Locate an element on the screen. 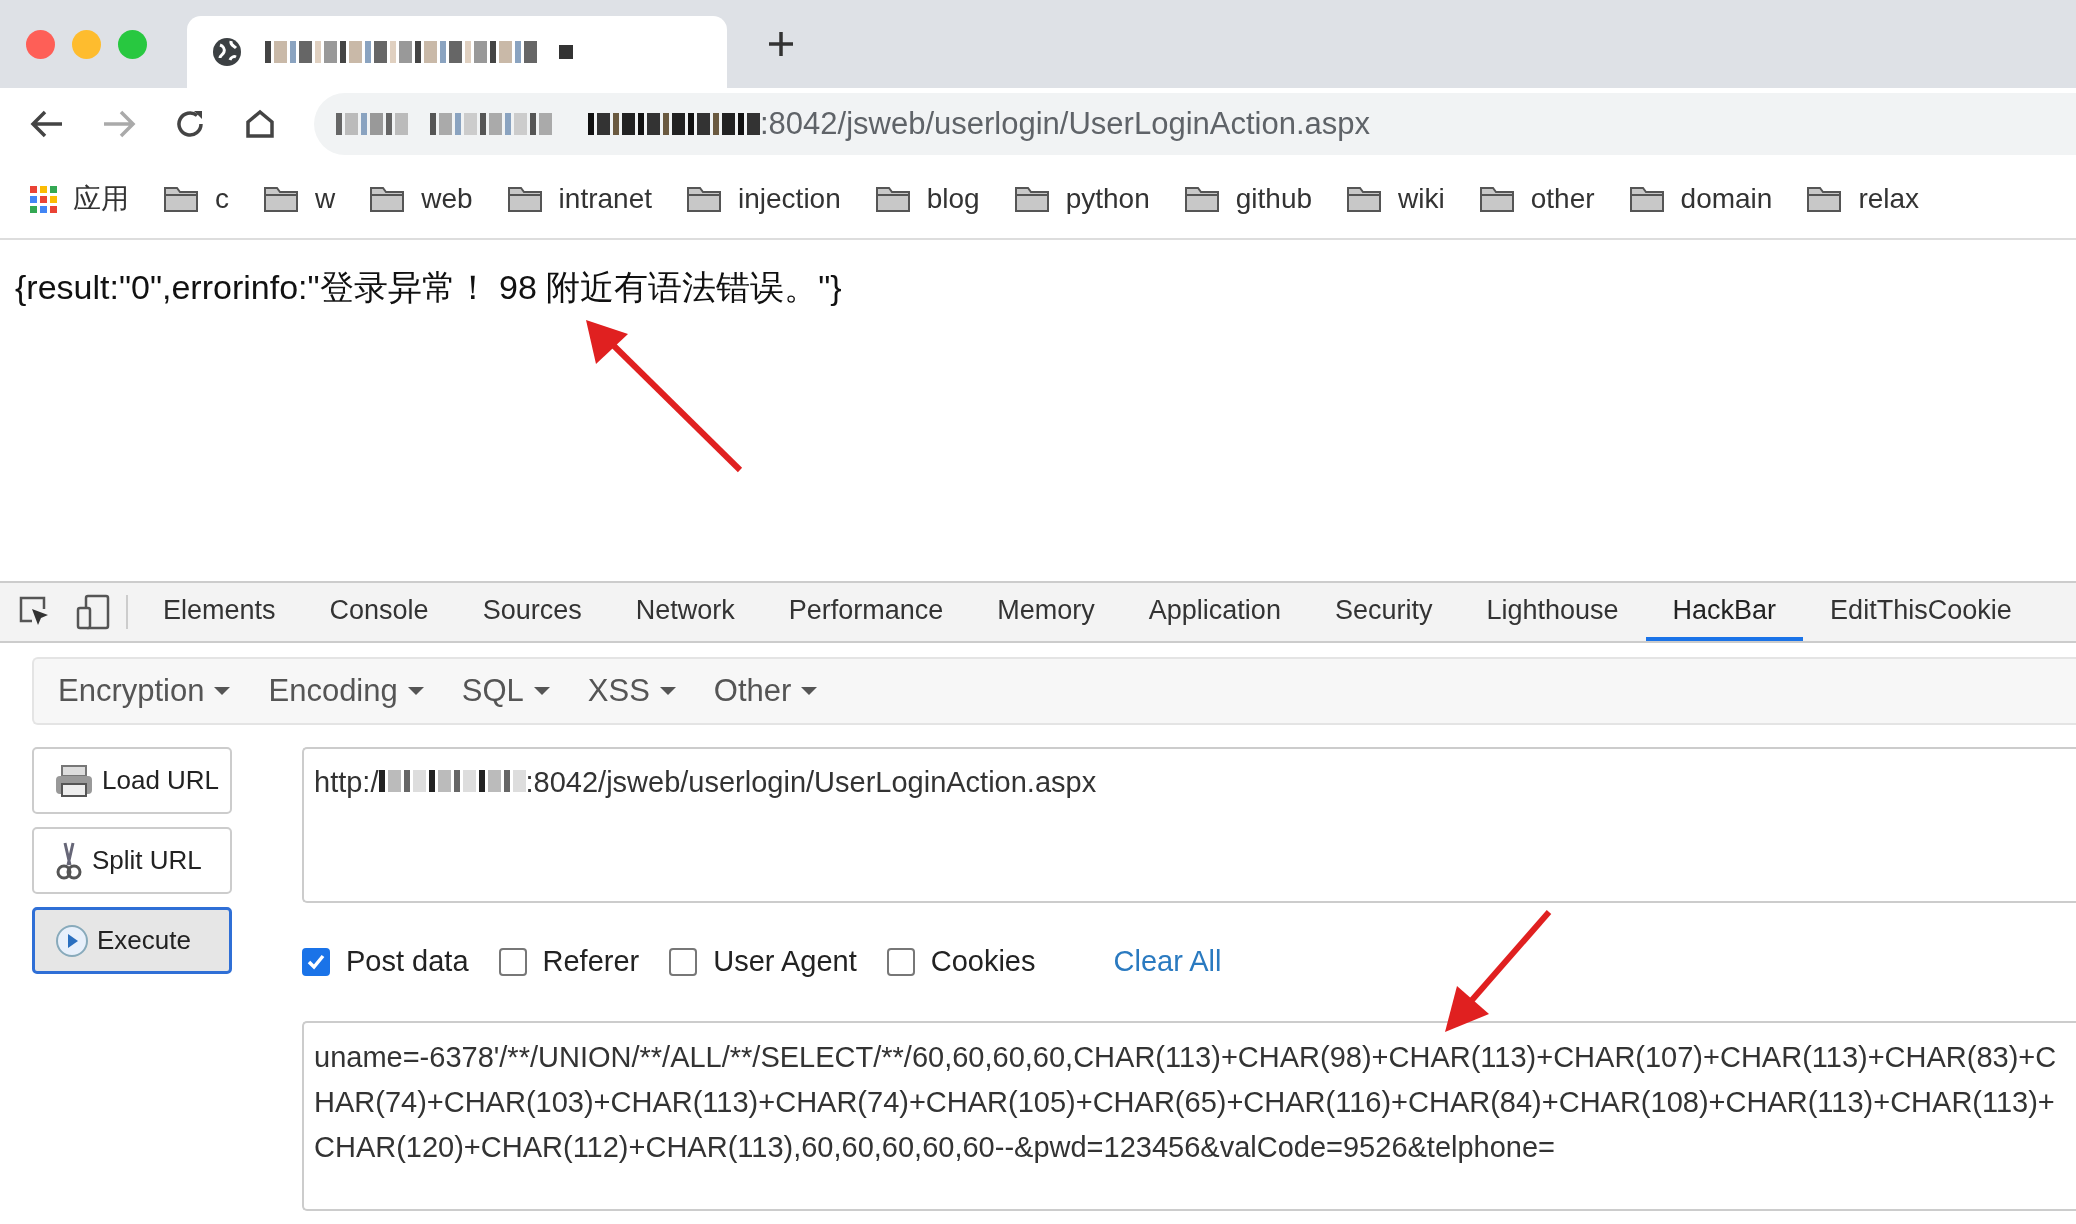 This screenshot has width=2076, height=1224. check-icon is located at coordinates (316, 962).